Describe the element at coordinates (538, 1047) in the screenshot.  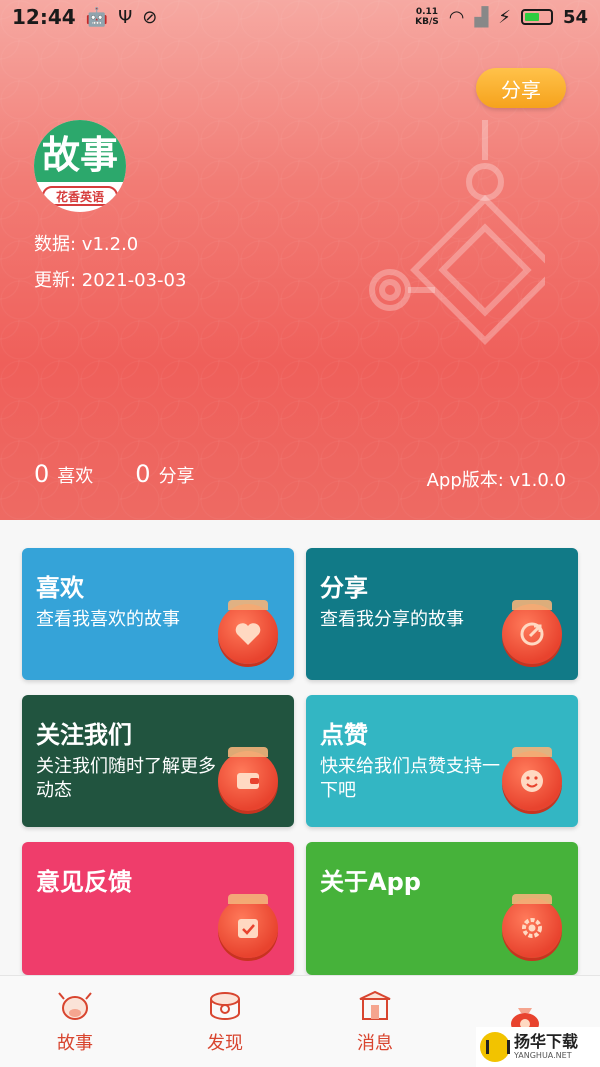
I see `watermark: 扬华下载 YANGHUA.NET` at that location.